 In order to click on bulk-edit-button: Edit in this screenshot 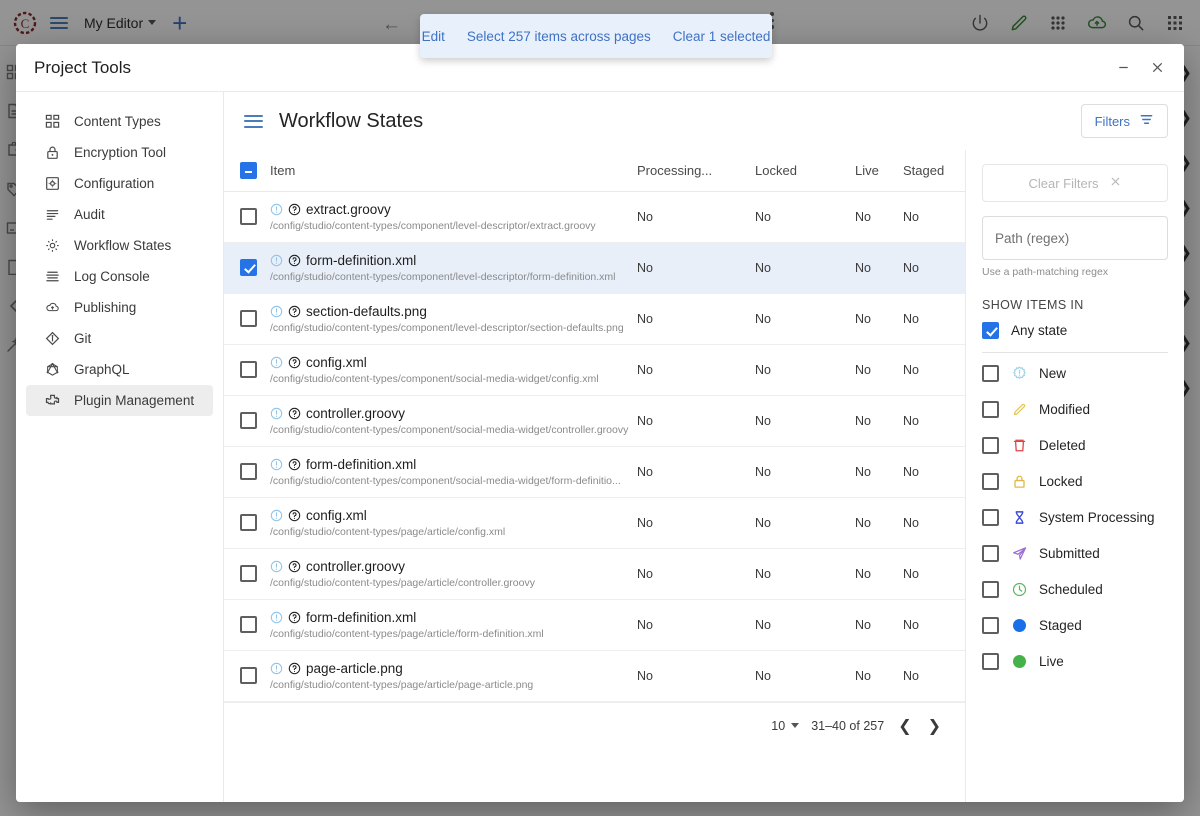, I will do `click(433, 36)`.